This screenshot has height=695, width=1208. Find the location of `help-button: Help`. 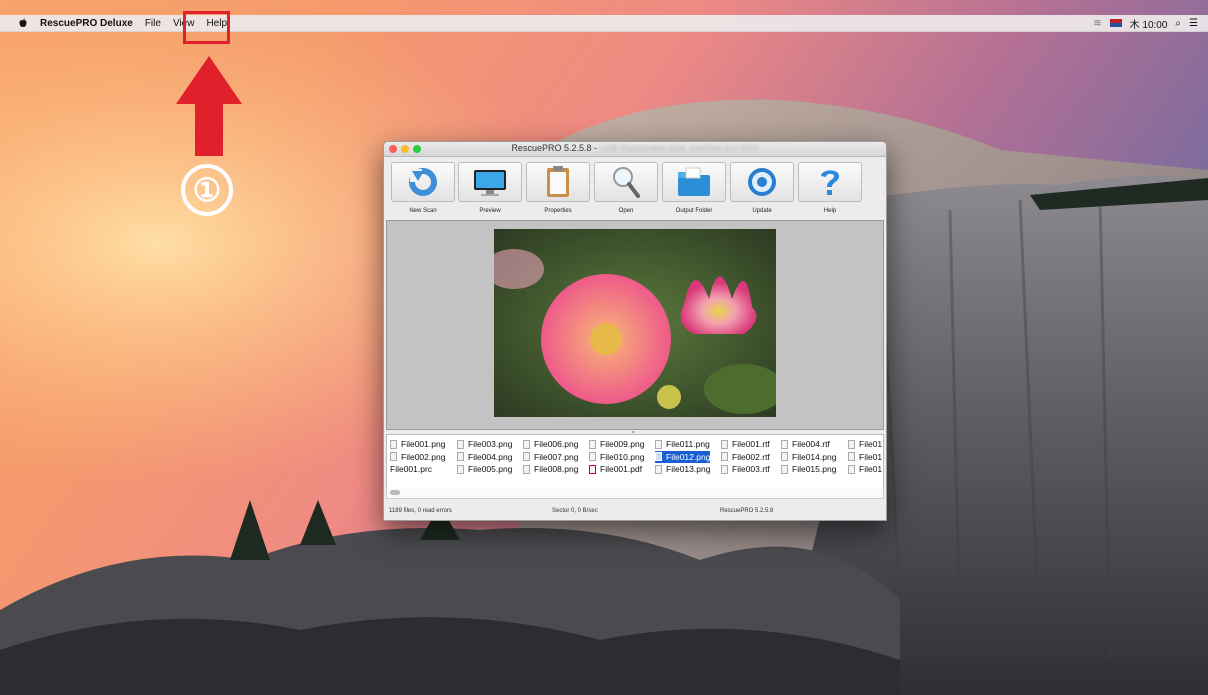

help-button: Help is located at coordinates (830, 191).